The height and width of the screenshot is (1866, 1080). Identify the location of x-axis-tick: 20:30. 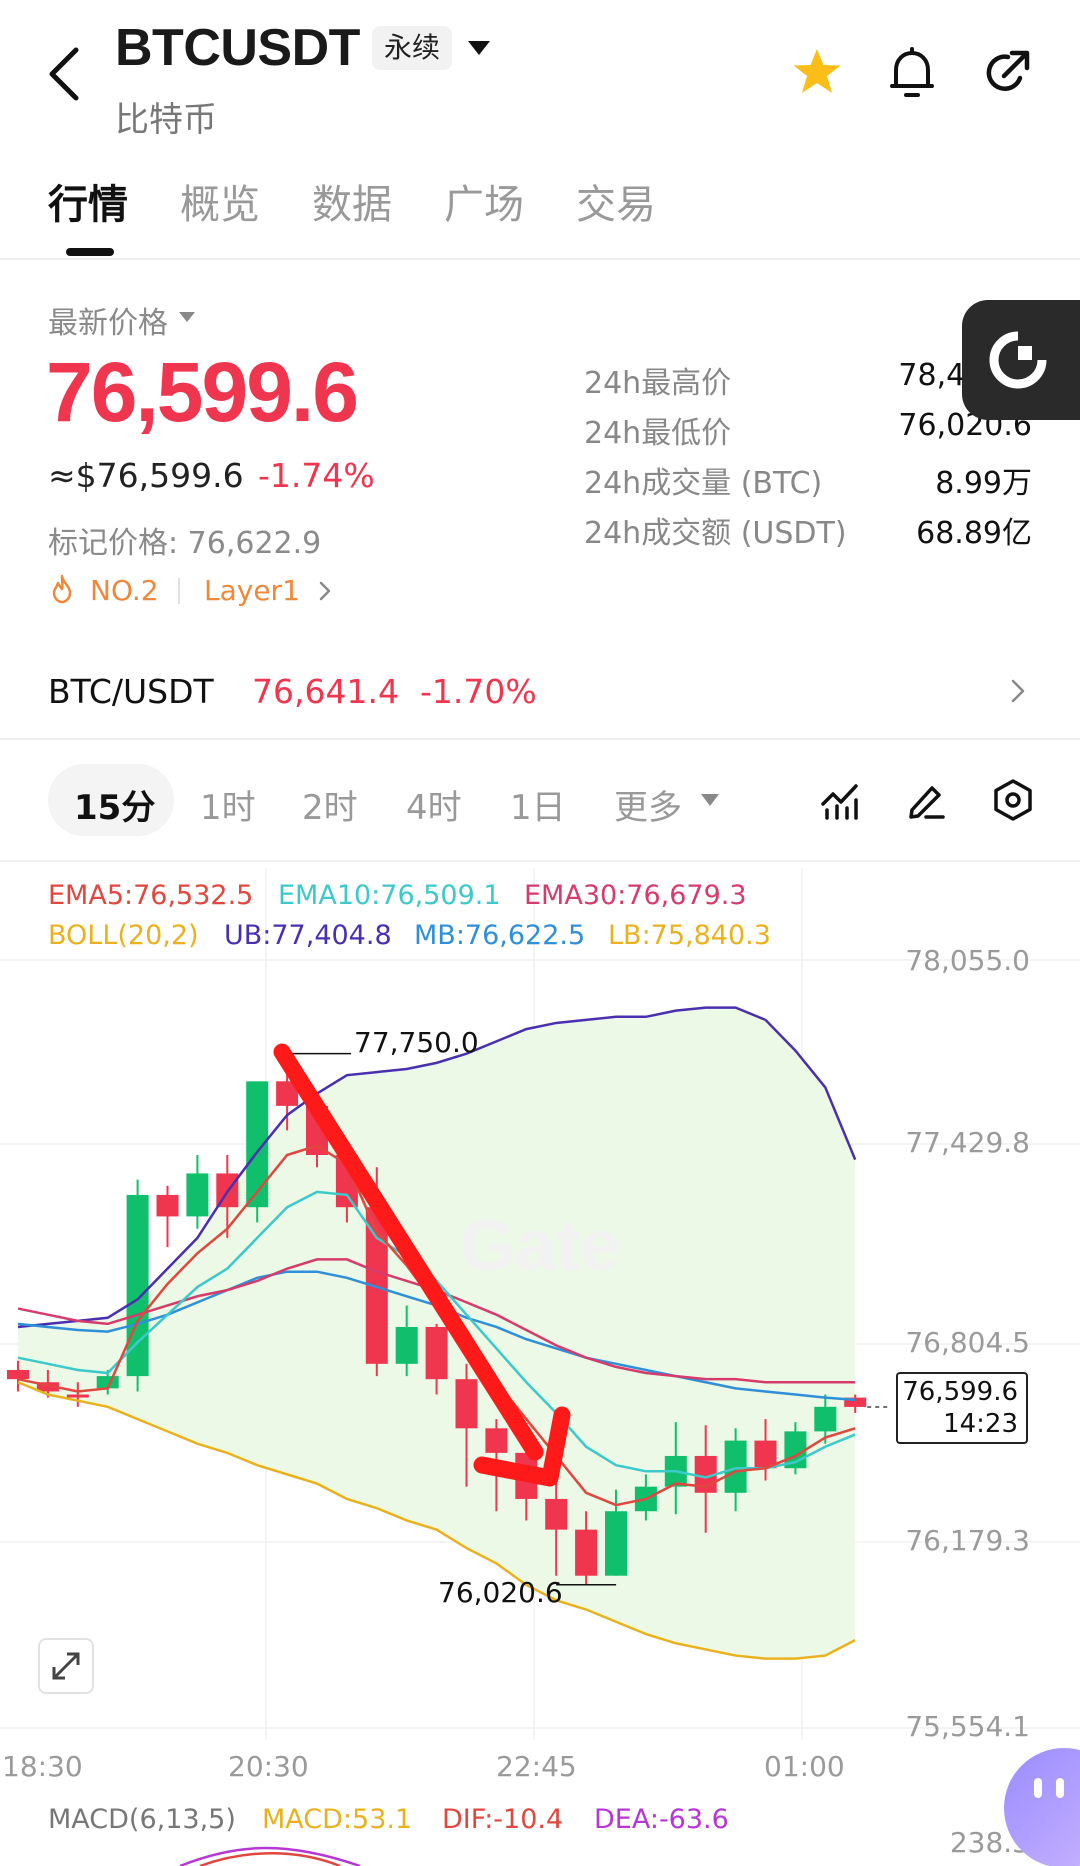
(268, 1766).